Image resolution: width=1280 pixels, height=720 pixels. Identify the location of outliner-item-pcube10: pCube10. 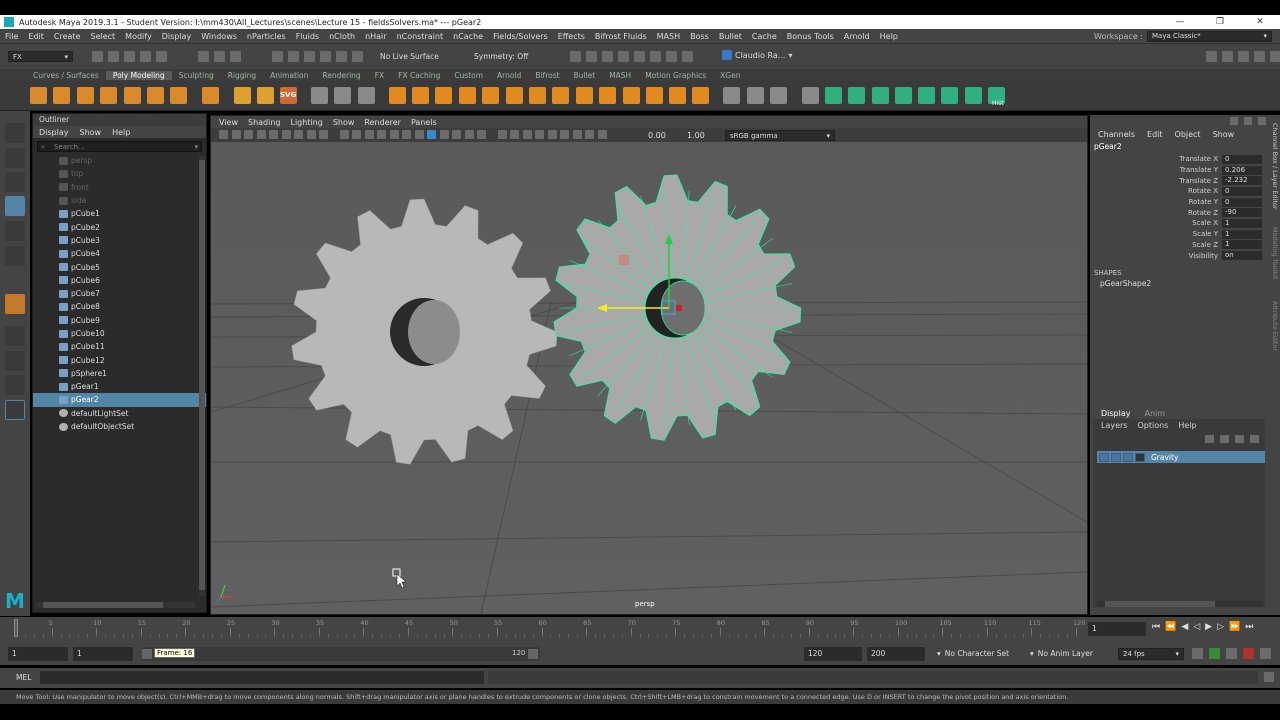
(119, 333).